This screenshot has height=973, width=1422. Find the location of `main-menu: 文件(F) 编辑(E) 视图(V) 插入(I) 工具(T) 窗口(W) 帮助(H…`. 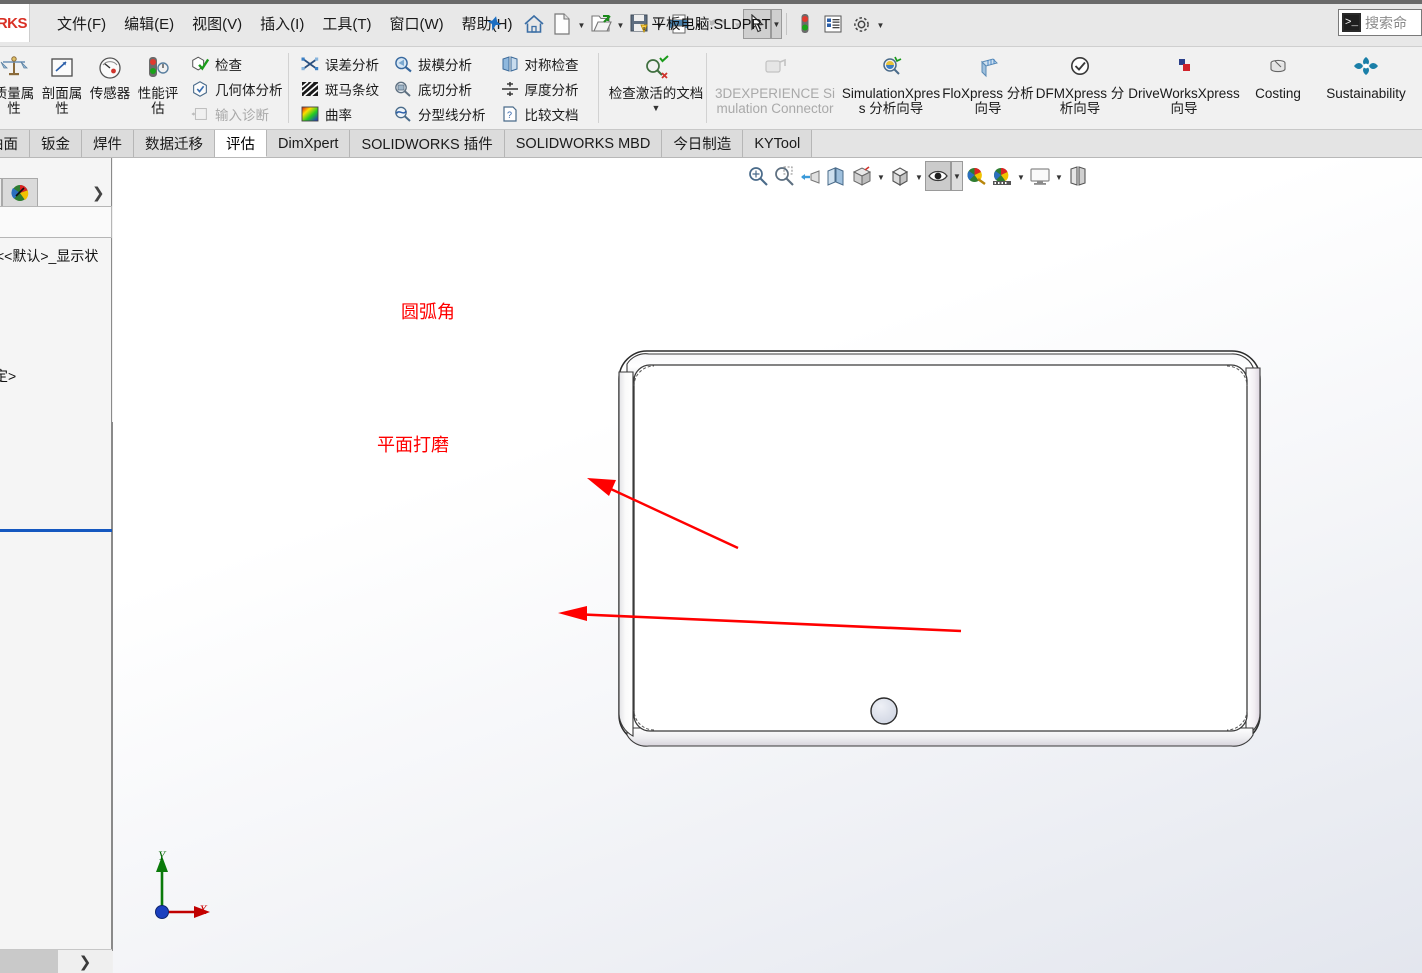

main-menu: 文件(F) 编辑(E) 视图(V) 插入(I) 工具(T) 窗口(W) 帮助(H… is located at coordinates (284, 23).